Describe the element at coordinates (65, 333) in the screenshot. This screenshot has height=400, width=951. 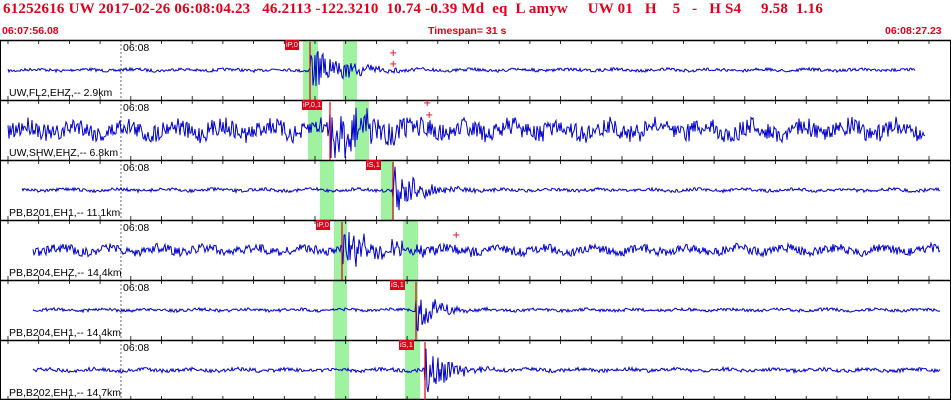
I see `trace-label: PB,B204,EH1,-- 14.4km` at that location.